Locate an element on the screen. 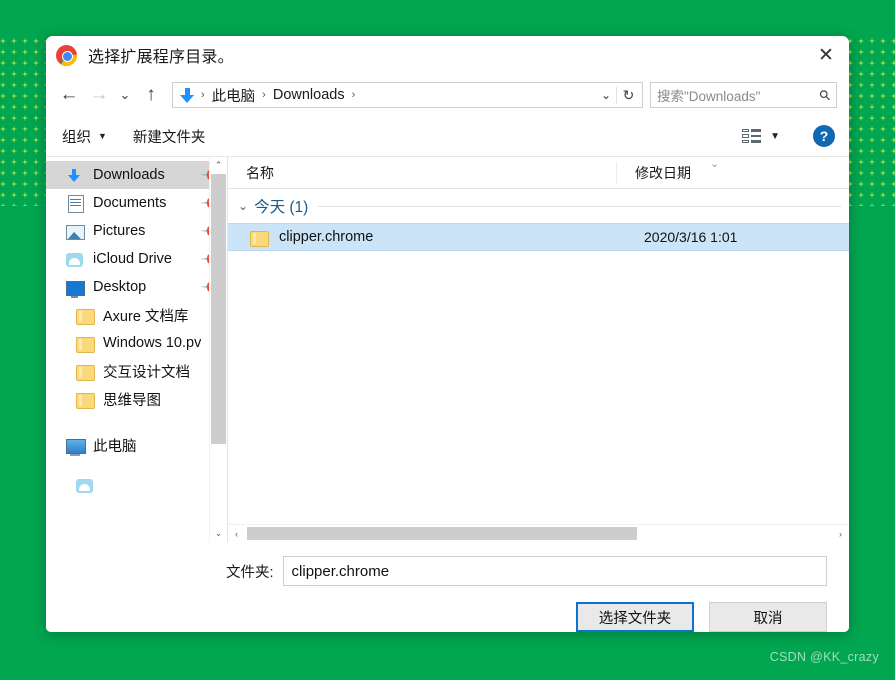 Image resolution: width=895 pixels, height=680 pixels. chrome-logo-icon is located at coordinates (66, 55).